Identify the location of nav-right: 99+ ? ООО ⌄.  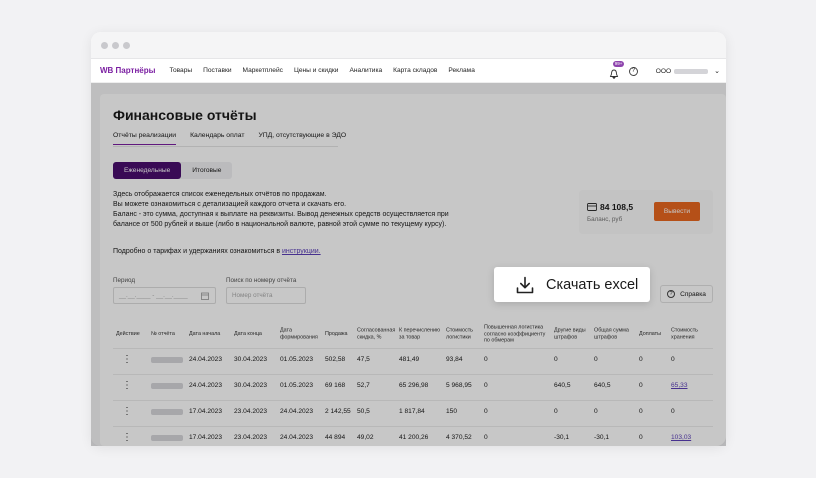
(664, 71).